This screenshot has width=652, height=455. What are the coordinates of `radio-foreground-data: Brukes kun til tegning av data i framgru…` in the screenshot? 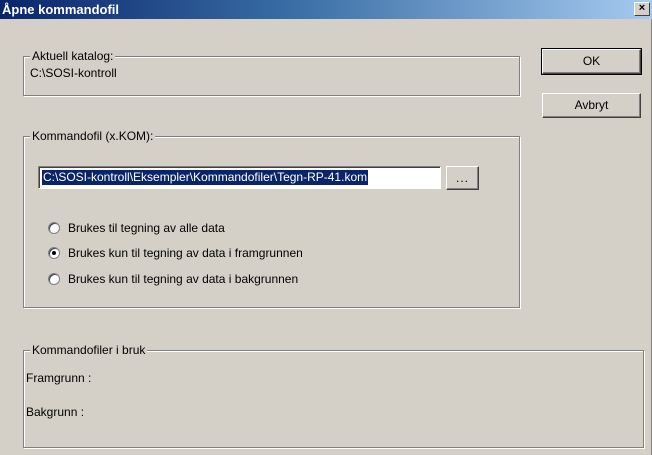 It's located at (175, 253).